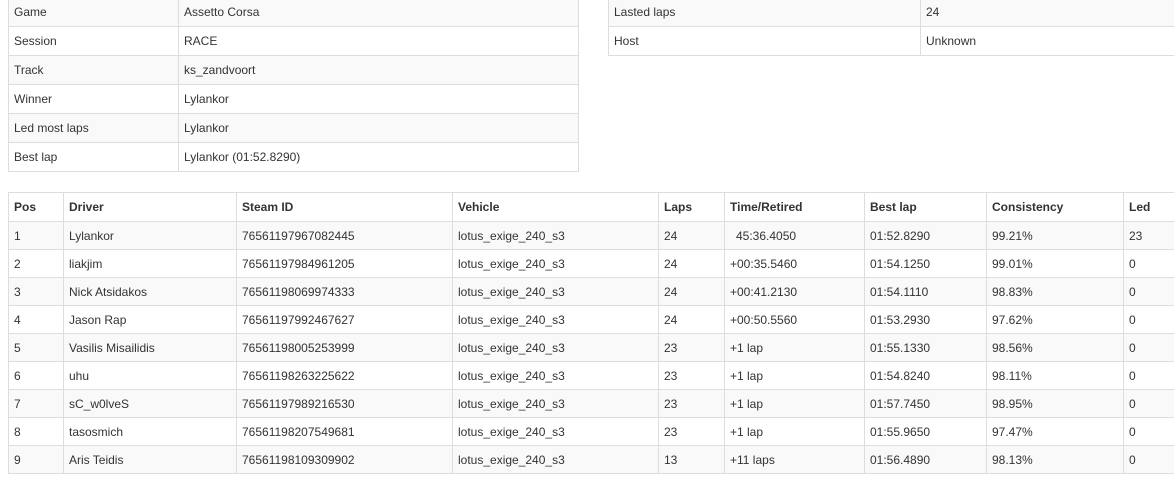 The image size is (1174, 486). Describe the element at coordinates (794, 235) in the screenshot. I see `cell-time-retired: 45:36.4050` at that location.